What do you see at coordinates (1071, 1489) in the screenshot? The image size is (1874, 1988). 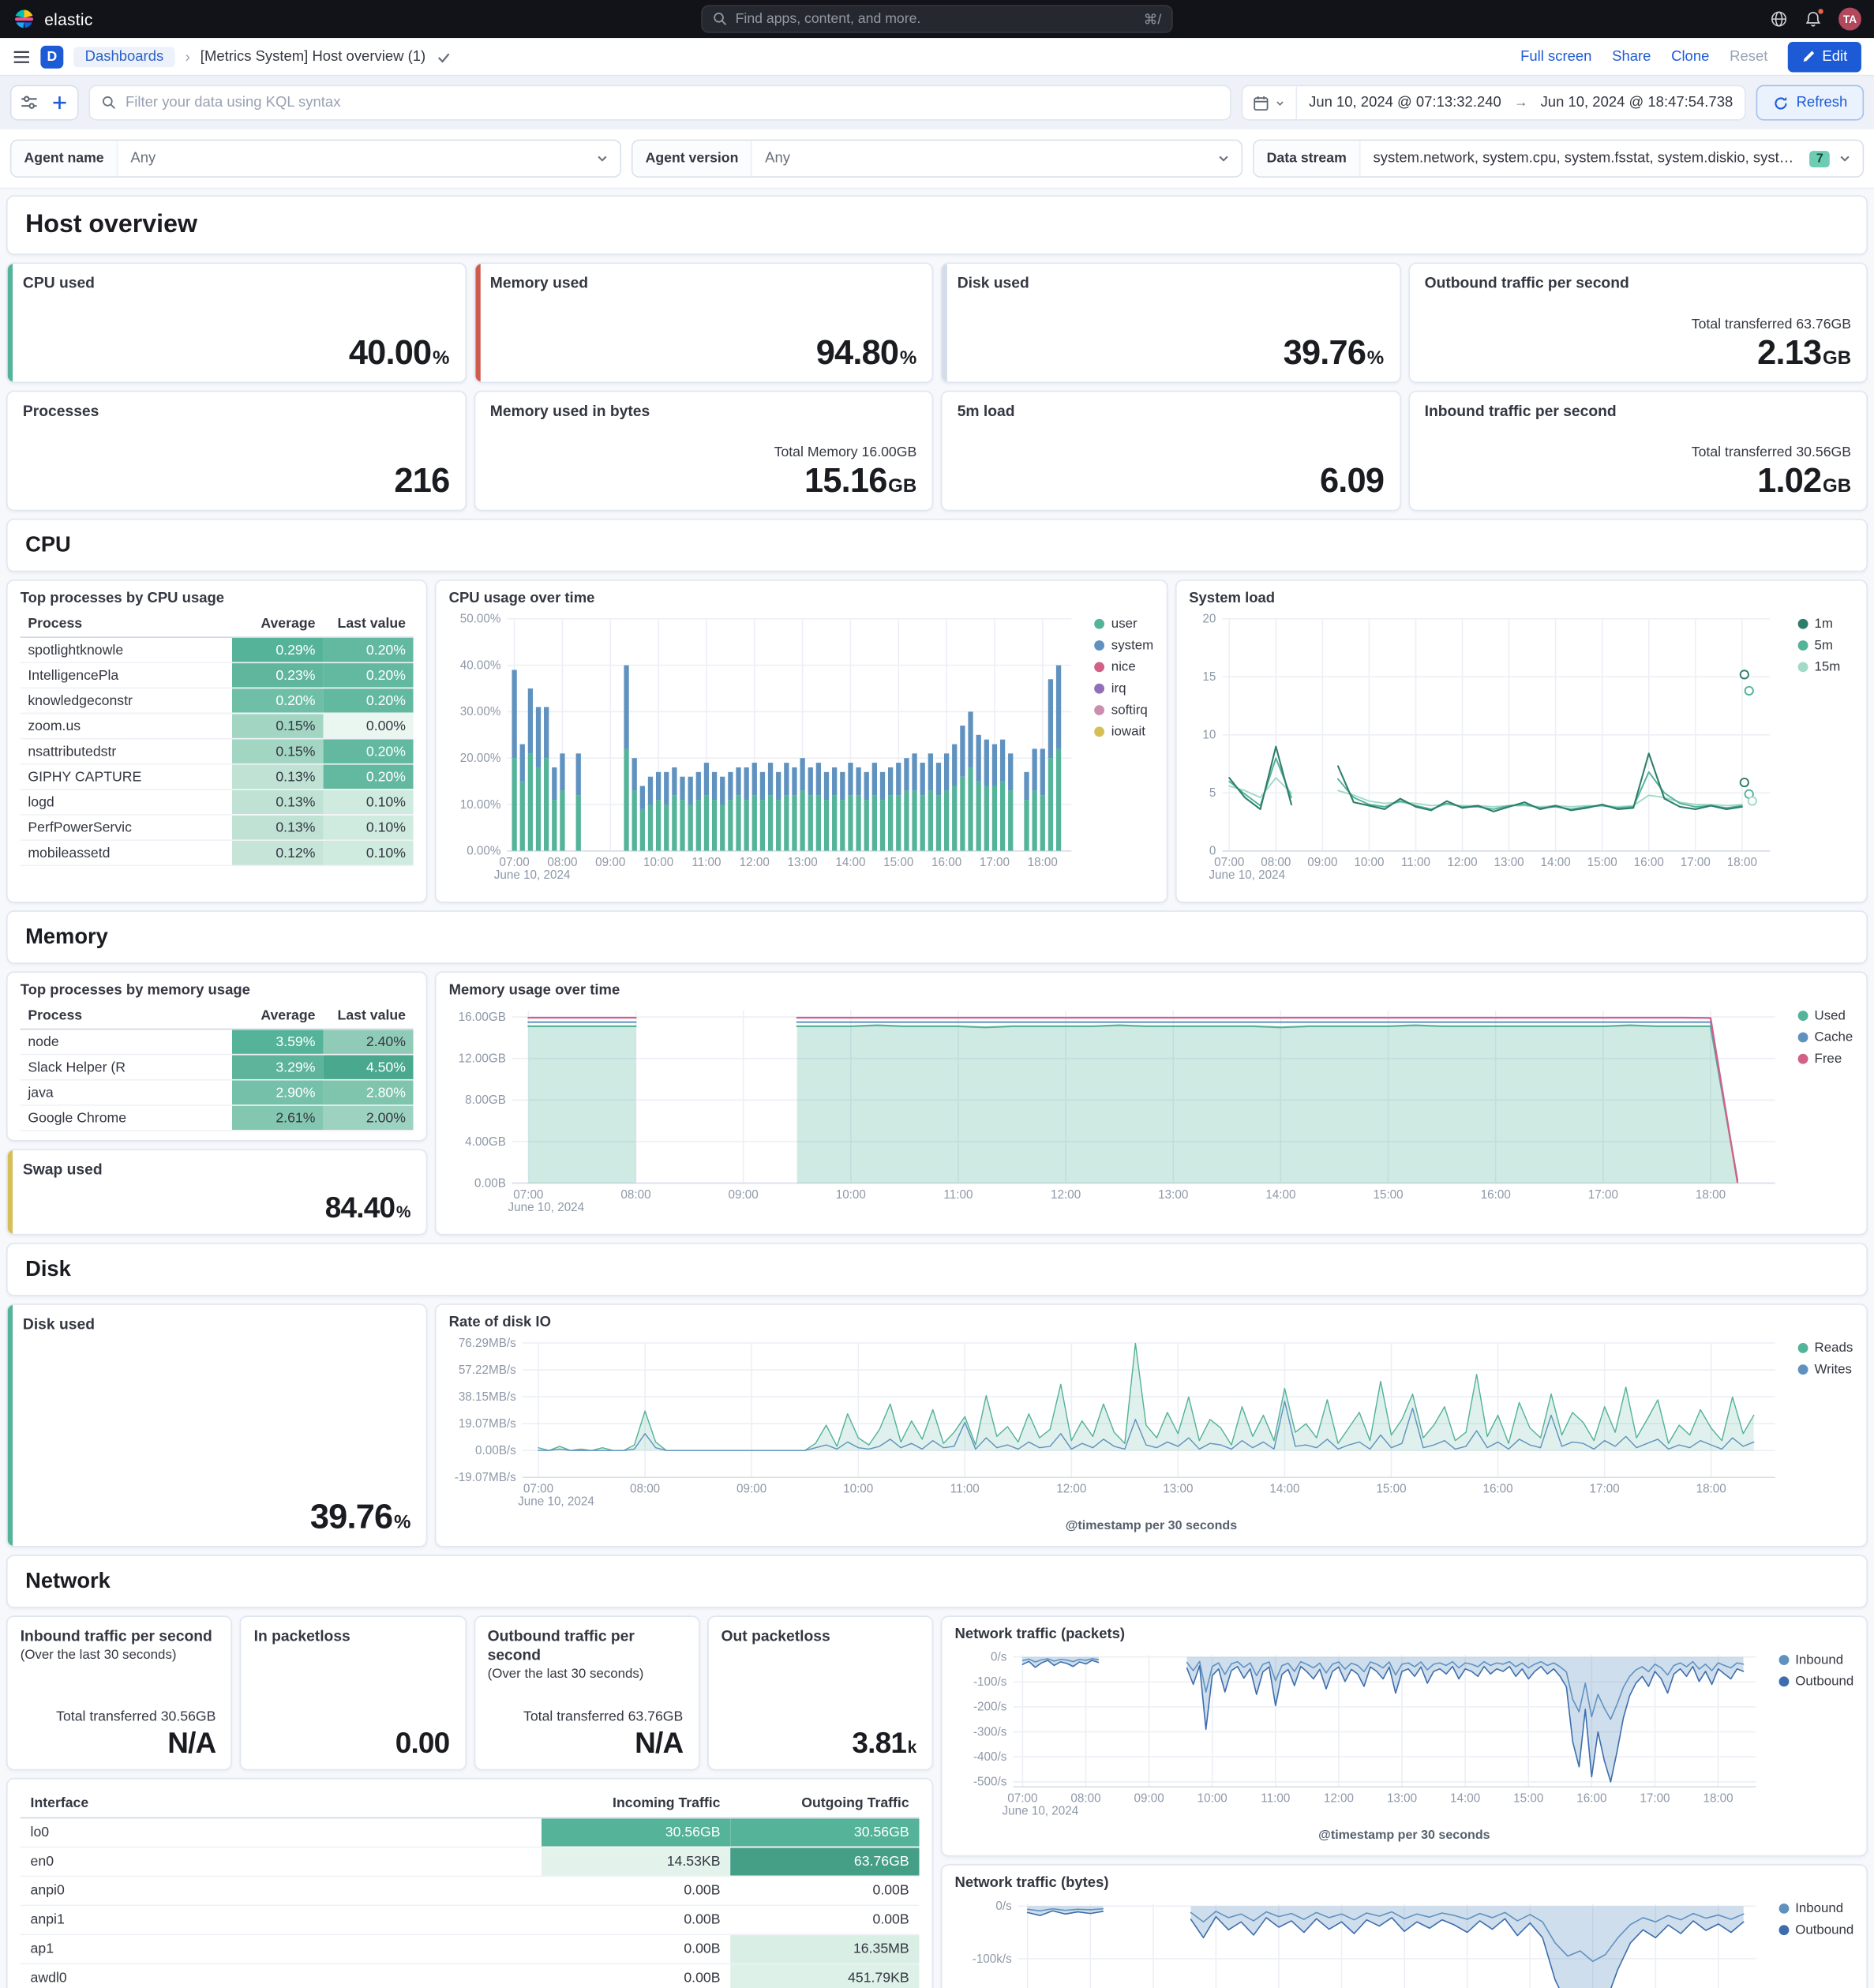 I see `svg-text: 12:00` at bounding box center [1071, 1489].